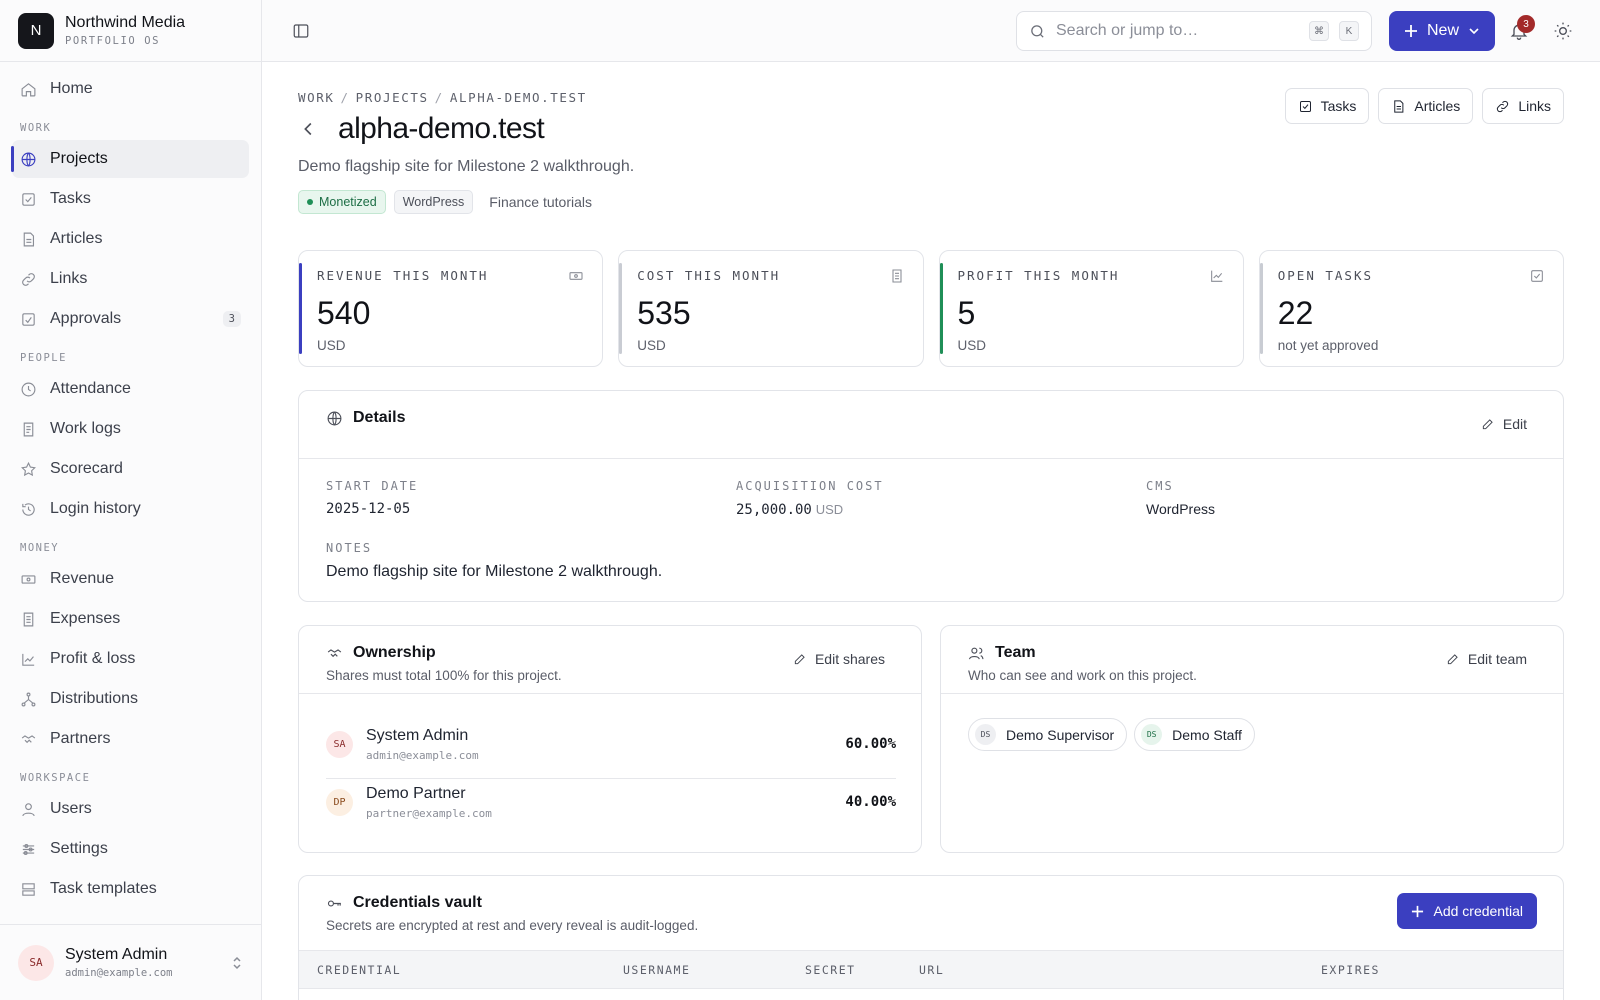  I want to click on sidebar-item-revenue: Revenue, so click(130, 579).